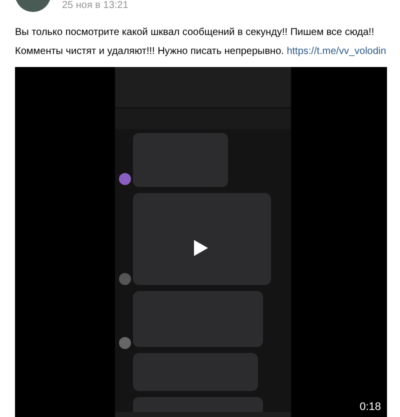 The height and width of the screenshot is (417, 400). What do you see at coordinates (201, 42) in the screenshot?
I see `post-text: Вы только посмотрите какой шквал сообщений в секунду!! Пишем все сюда!! Комменты чистят и удаляют!!! Нужно писать непрерывно. https://t.me/vv_volodin` at bounding box center [201, 42].